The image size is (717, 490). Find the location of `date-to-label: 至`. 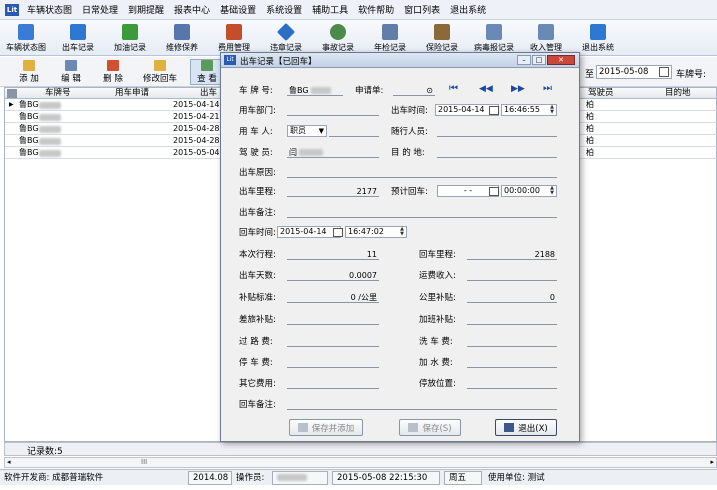

date-to-label: 至 is located at coordinates (590, 75).